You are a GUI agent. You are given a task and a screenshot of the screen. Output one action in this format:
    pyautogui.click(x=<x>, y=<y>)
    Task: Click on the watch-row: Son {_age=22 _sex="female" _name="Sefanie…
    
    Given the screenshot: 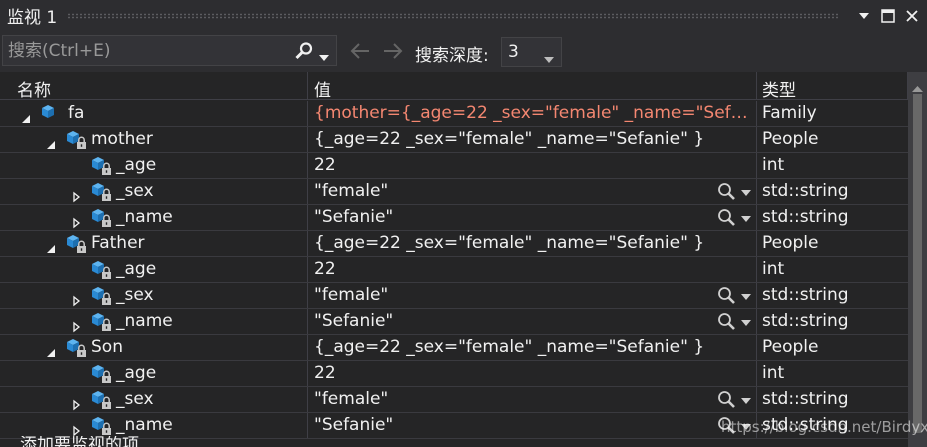 What is the action you would take?
    pyautogui.click(x=454, y=348)
    